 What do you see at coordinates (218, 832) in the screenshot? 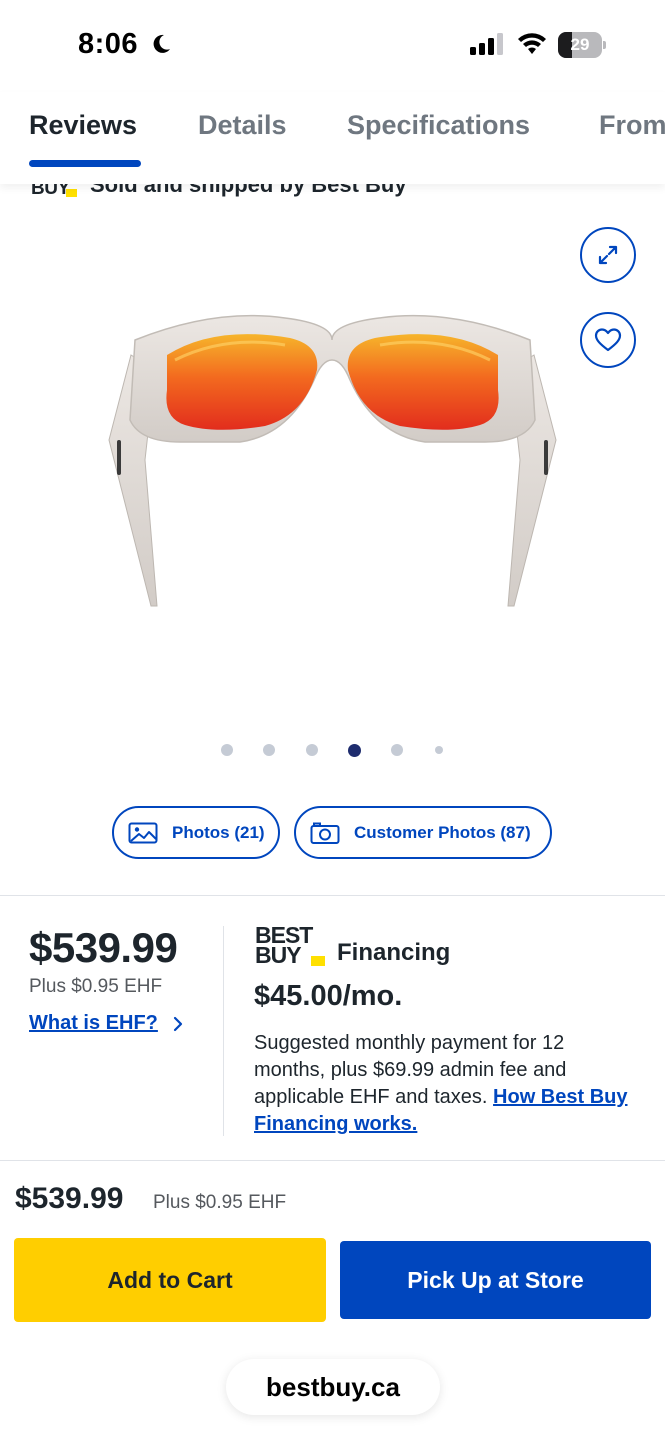
I see `photos-label: Photos (21)` at bounding box center [218, 832].